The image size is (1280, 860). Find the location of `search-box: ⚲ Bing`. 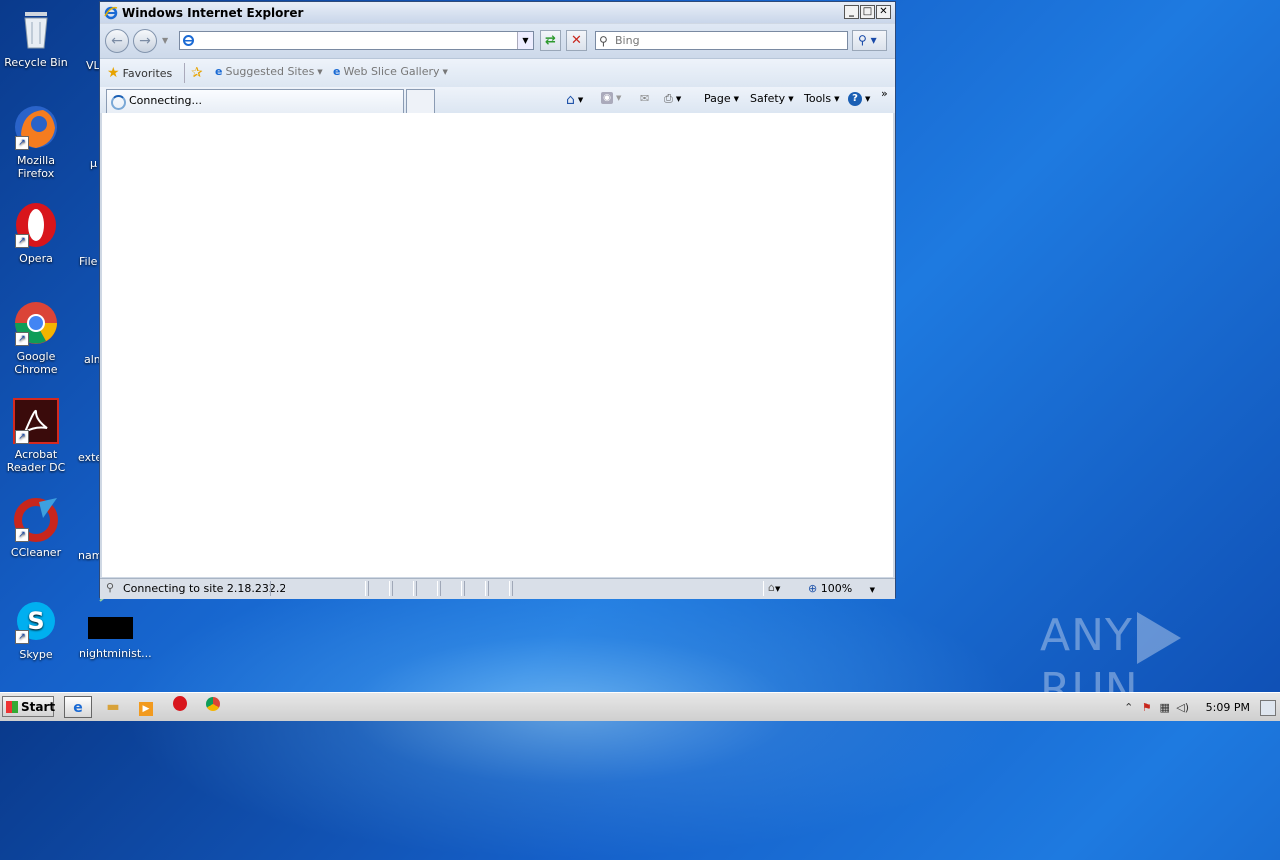

search-box: ⚲ Bing is located at coordinates (721, 40).